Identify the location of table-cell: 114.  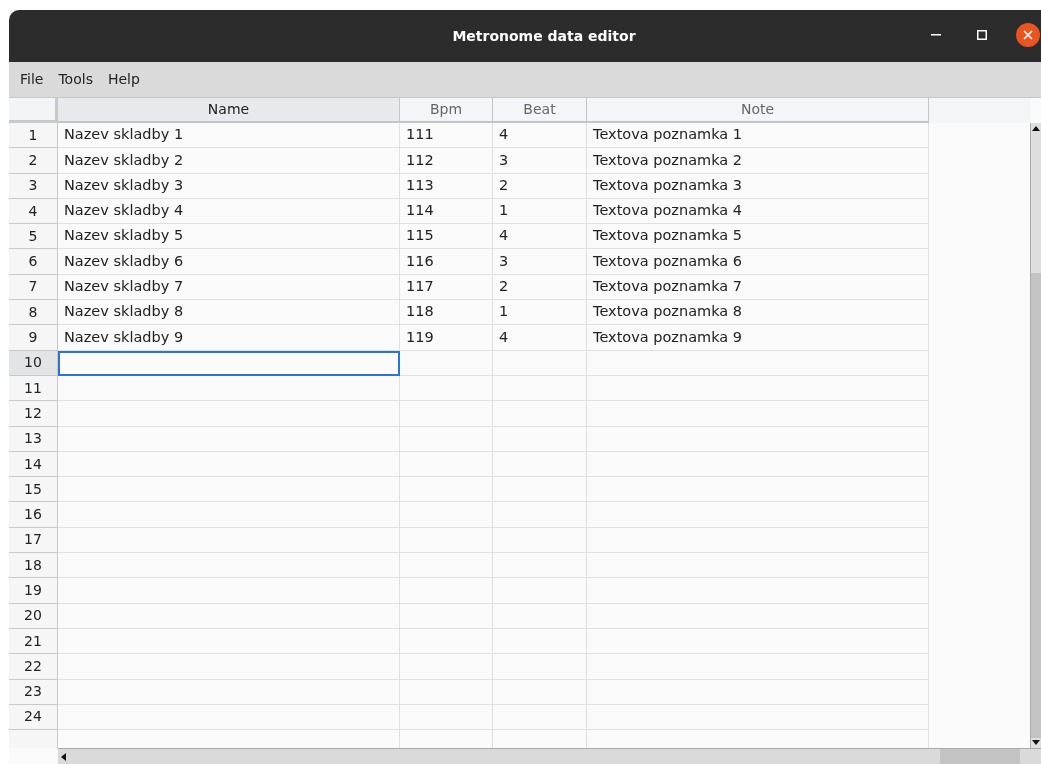
(446, 211).